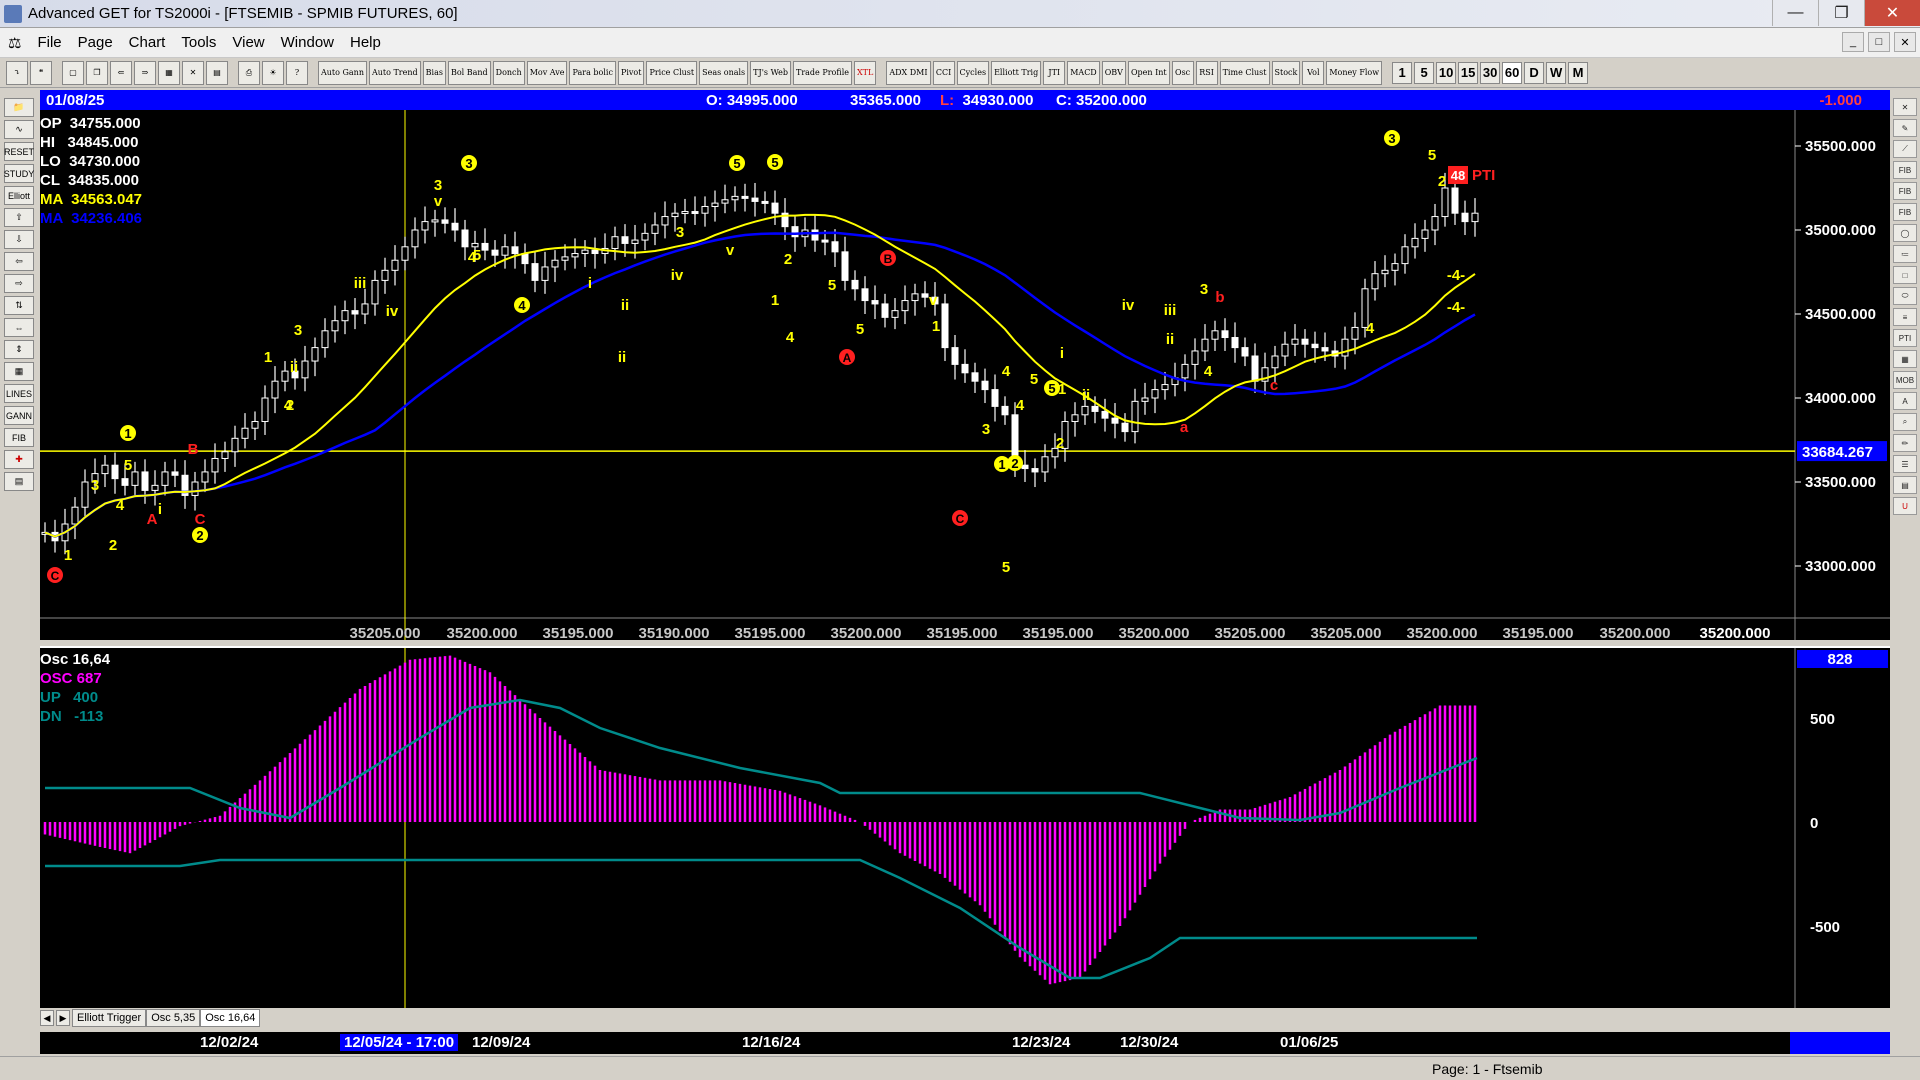 Image resolution: width=1920 pixels, height=1080 pixels. I want to click on help-icon: ?, so click(297, 72).